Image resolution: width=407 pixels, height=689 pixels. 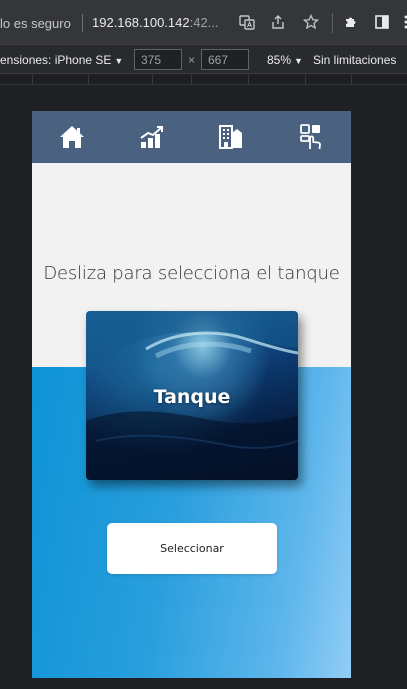 I want to click on device-select: ensiones: iPhone SE ▼, so click(x=61, y=60).